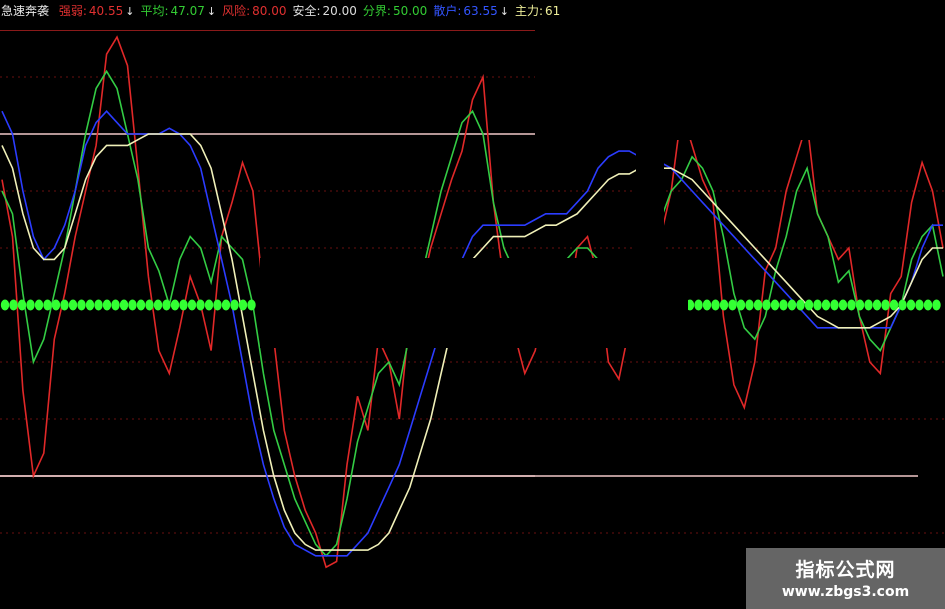 The image size is (945, 609). I want to click on header-item-value: 63.55, so click(480, 11).